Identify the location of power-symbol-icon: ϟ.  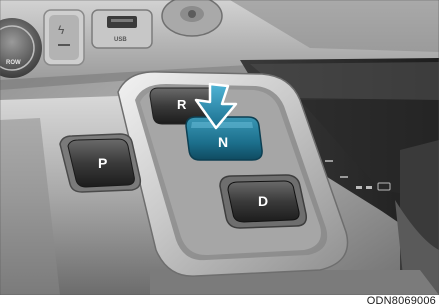
(61, 30).